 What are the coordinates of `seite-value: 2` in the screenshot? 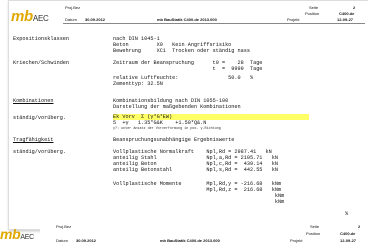 It's located at (354, 7).